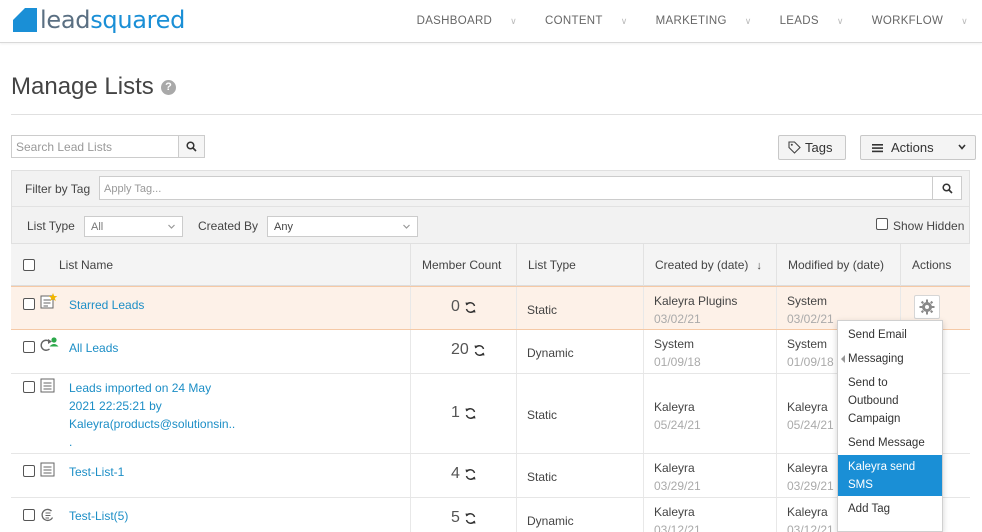  I want to click on leadsquared-logo: leadsquared, so click(99, 20).